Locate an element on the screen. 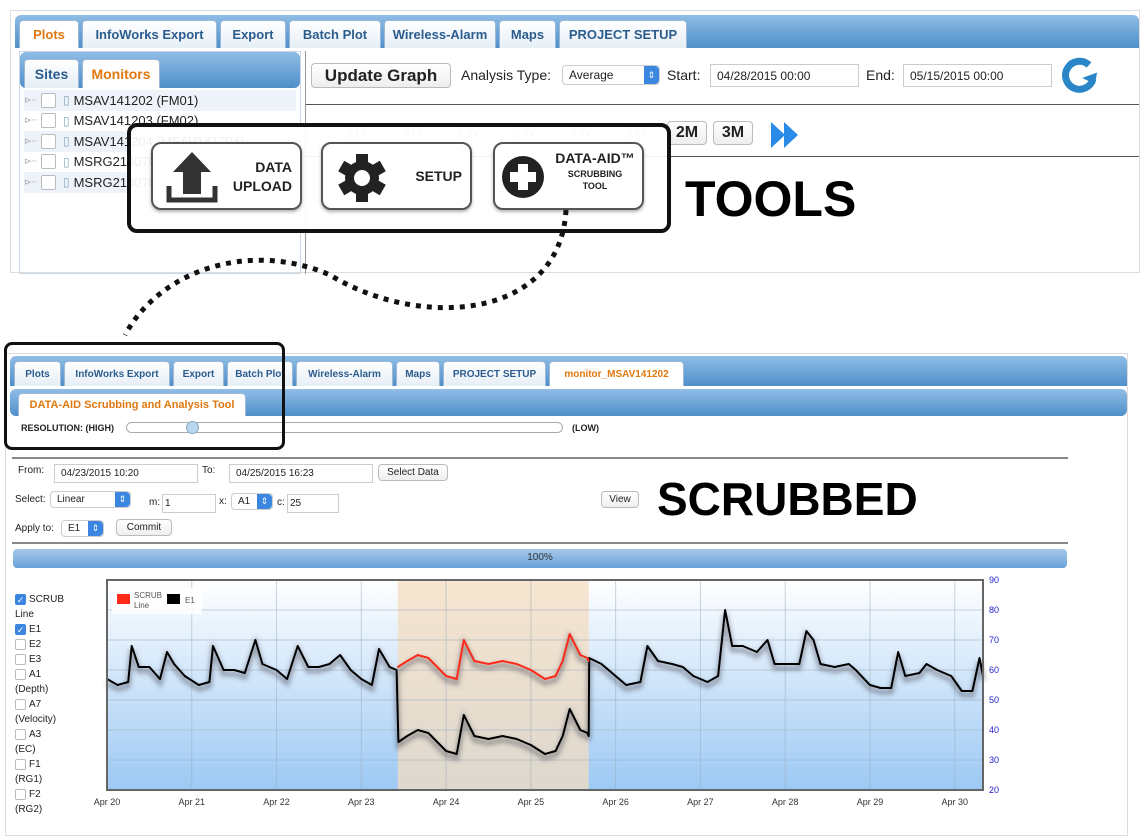 Image resolution: width=1140 pixels, height=840 pixels. x-tick-label: Apr 30 is located at coordinates (954, 802).